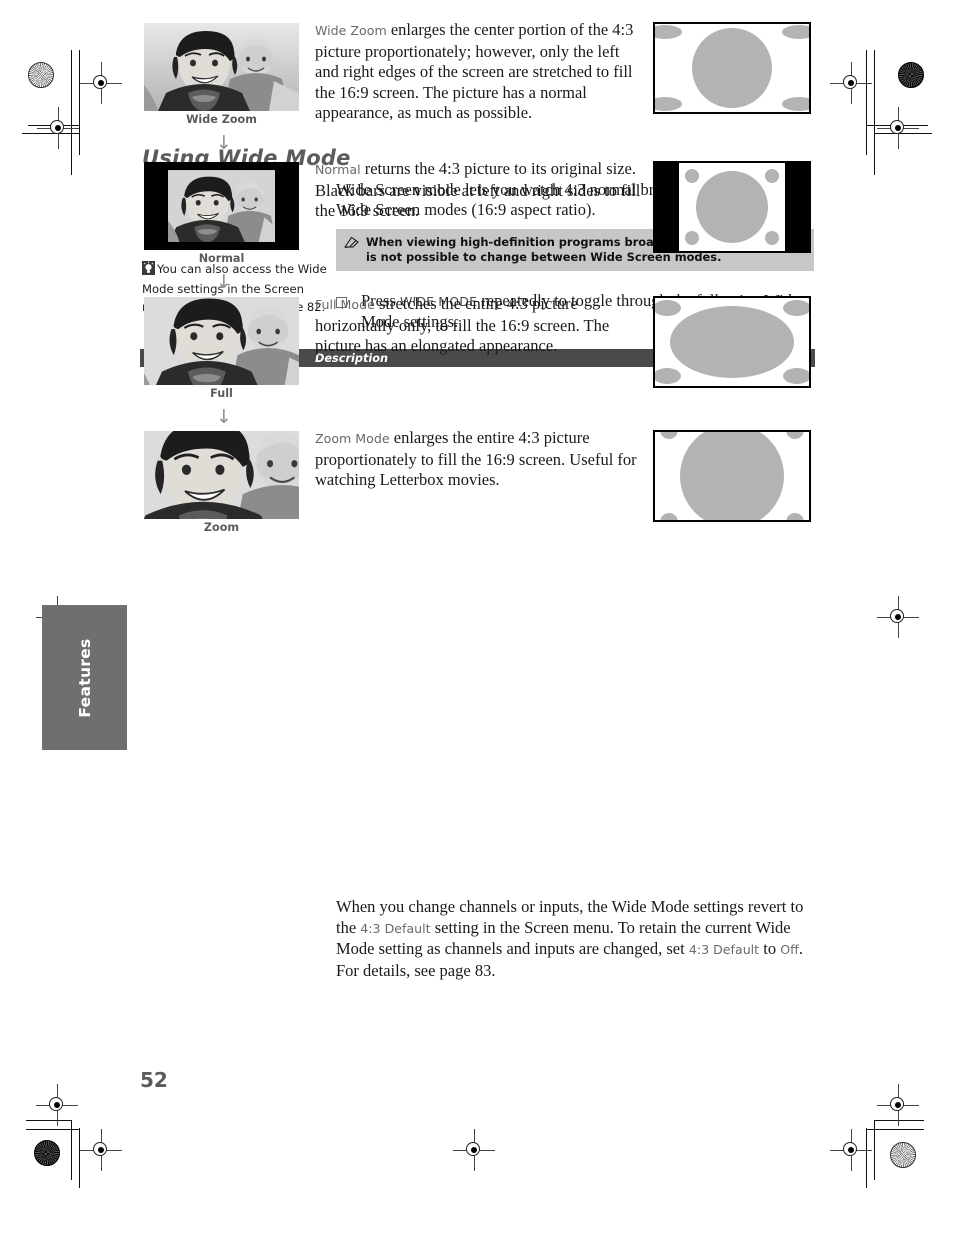 Image resolution: width=954 pixels, height=1235 pixels. What do you see at coordinates (101, 1150) in the screenshot?
I see `registration-mark-bottom-left-b` at bounding box center [101, 1150].